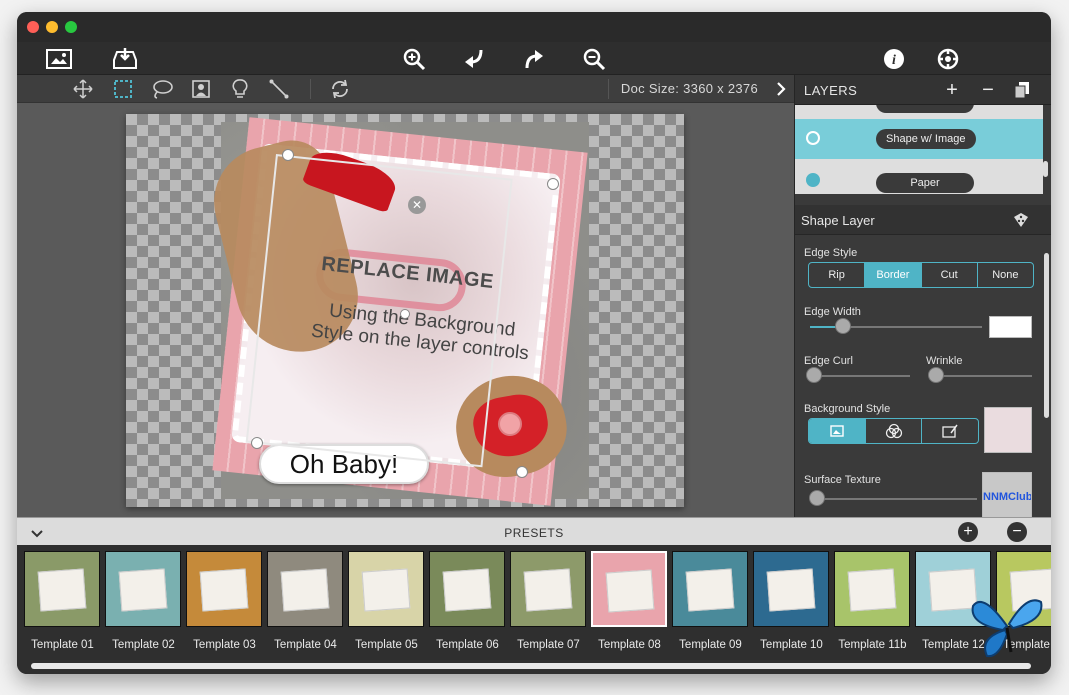 The image size is (1069, 695). I want to click on wrinkle-knob, so click(936, 375).